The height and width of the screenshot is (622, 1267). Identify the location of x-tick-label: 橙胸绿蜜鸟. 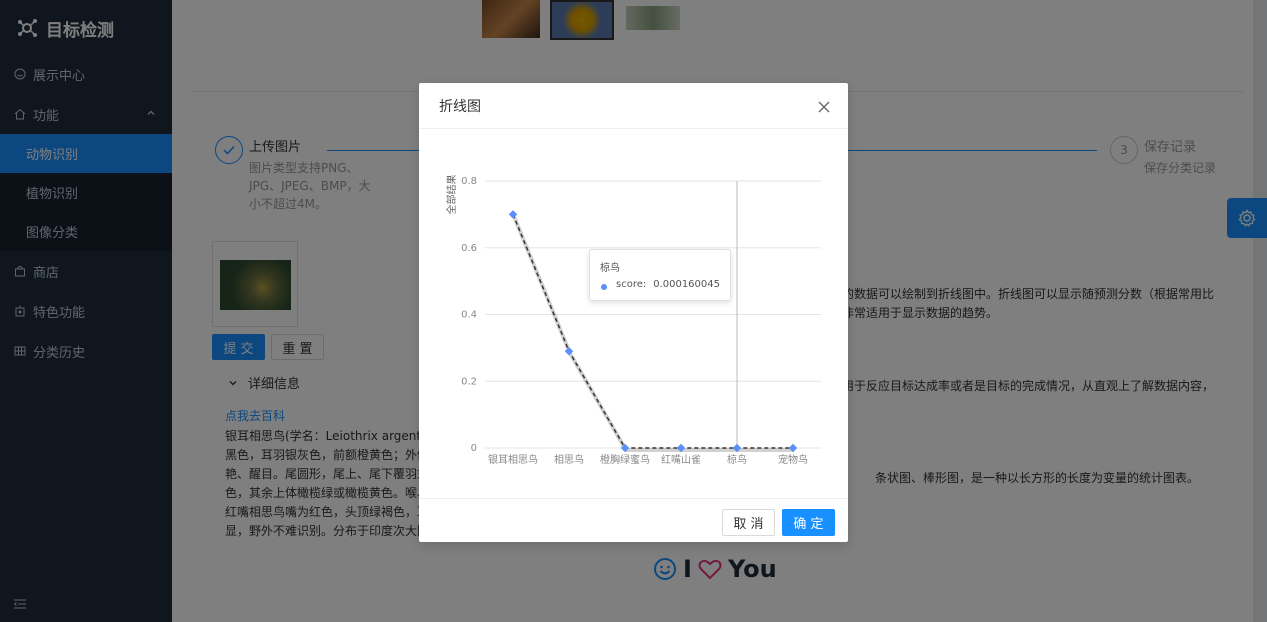
(625, 459).